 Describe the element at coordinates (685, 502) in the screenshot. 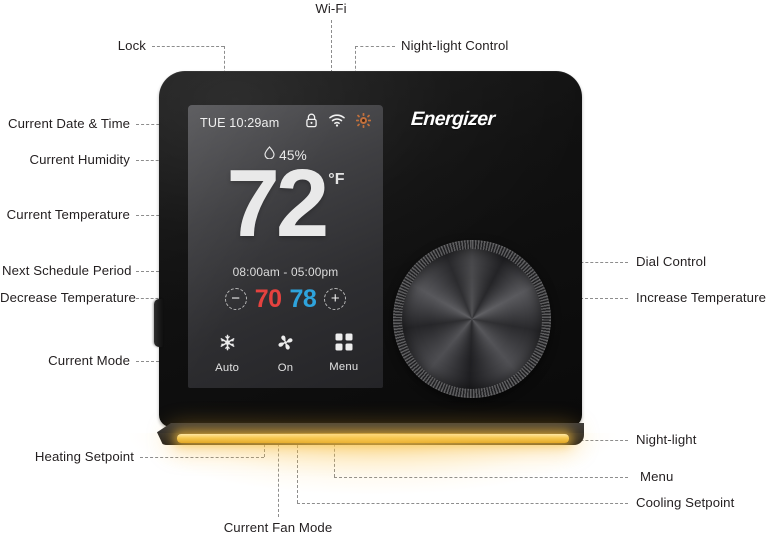

I see `callout-cooling-setpoint: Cooling Setpoint` at that location.